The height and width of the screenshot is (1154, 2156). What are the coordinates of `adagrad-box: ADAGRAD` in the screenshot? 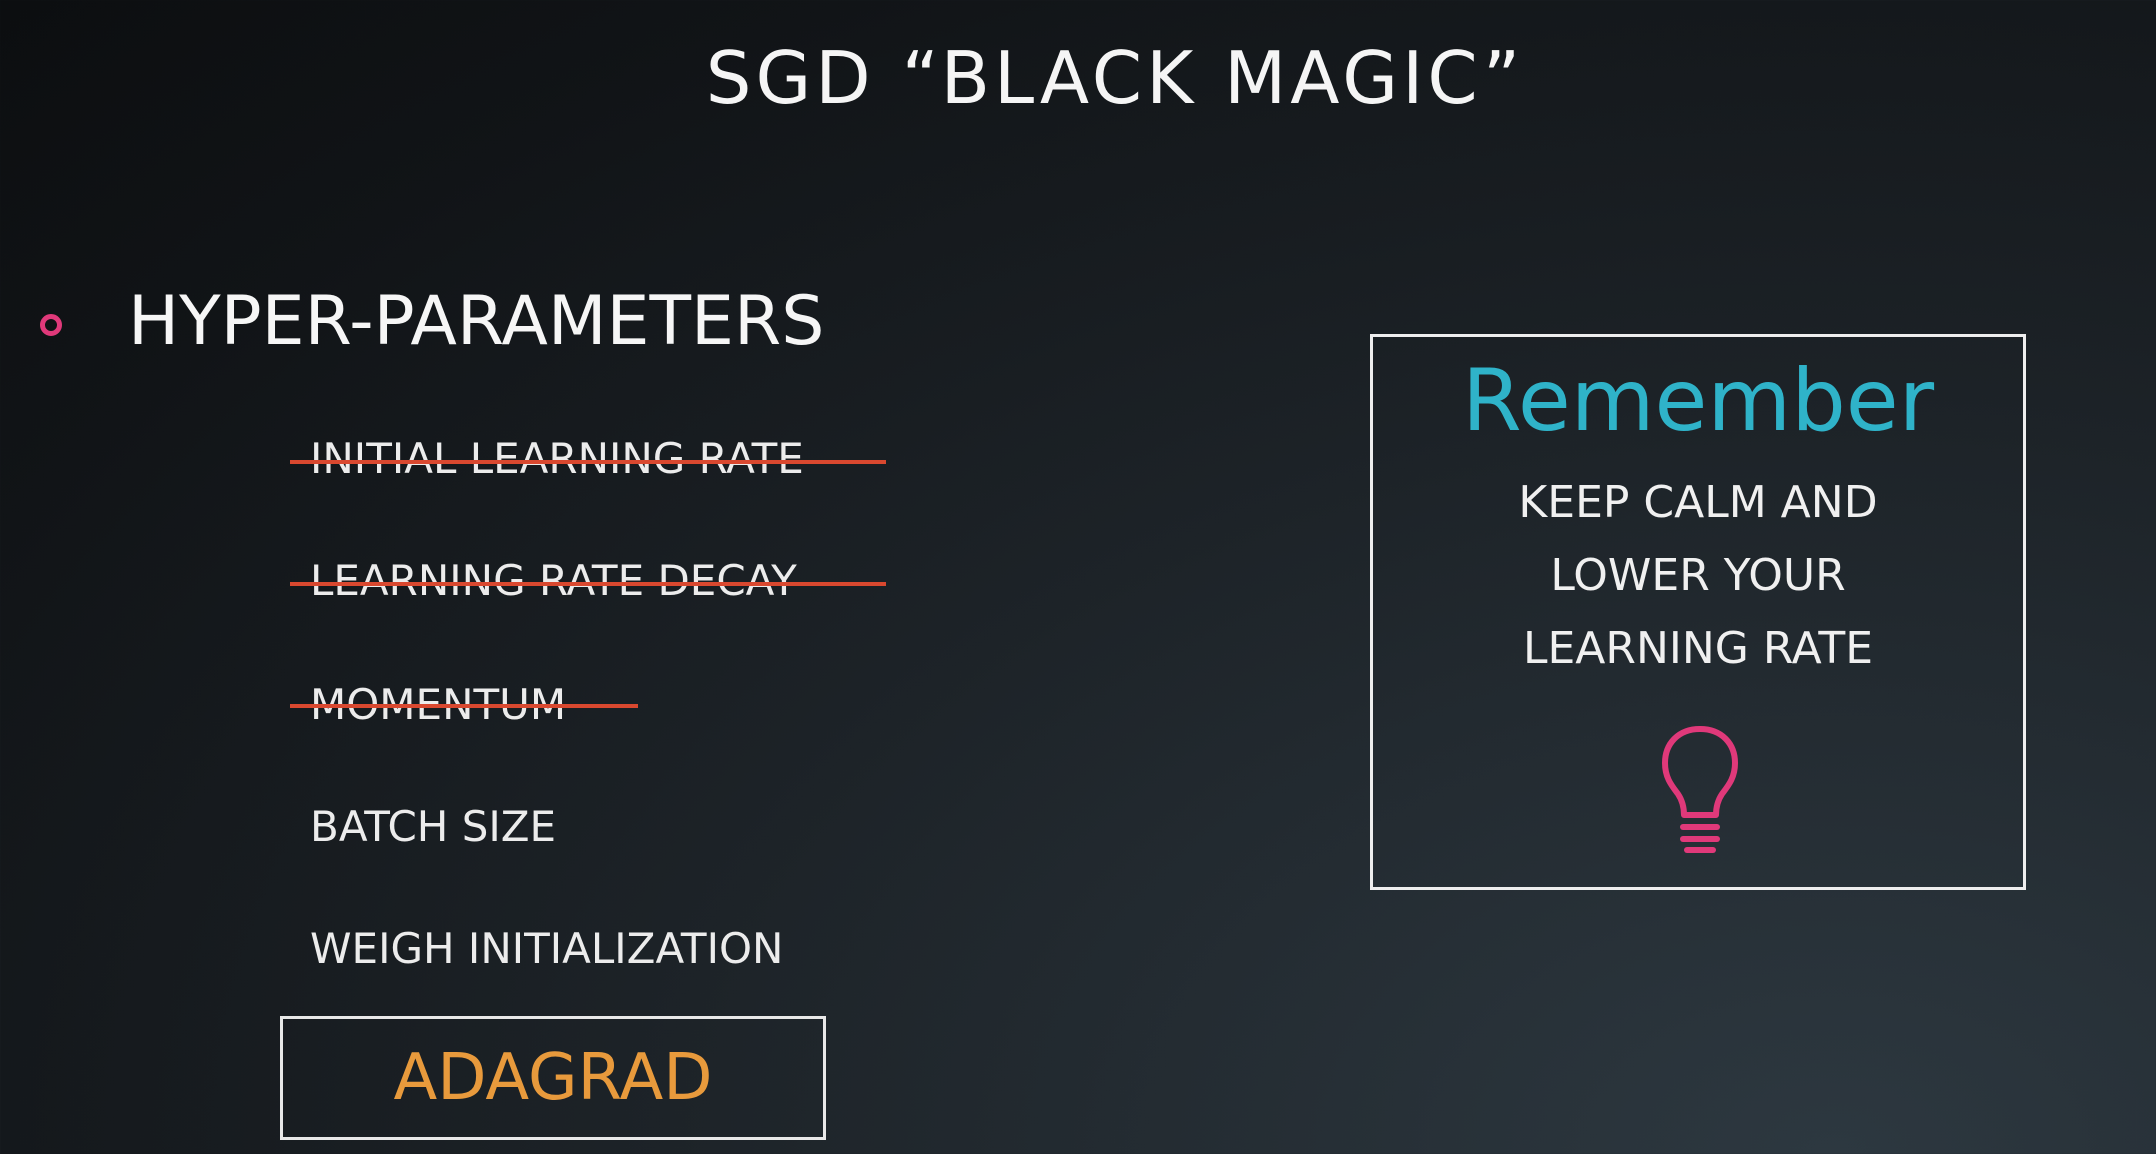 It's located at (553, 1078).